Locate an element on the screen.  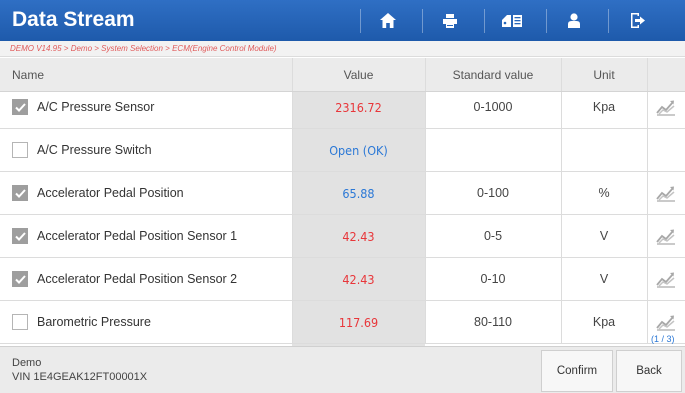
confirm-button: Confirm is located at coordinates (577, 371).